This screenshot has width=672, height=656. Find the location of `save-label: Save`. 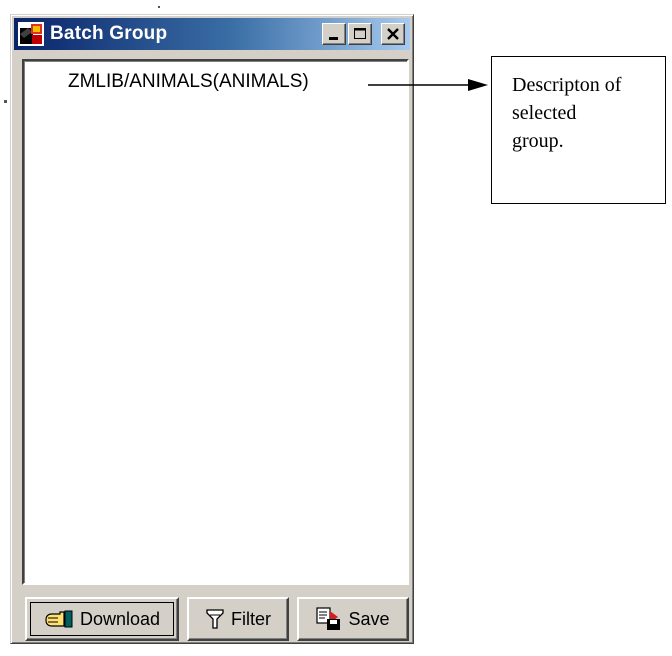

save-label: Save is located at coordinates (369, 618).